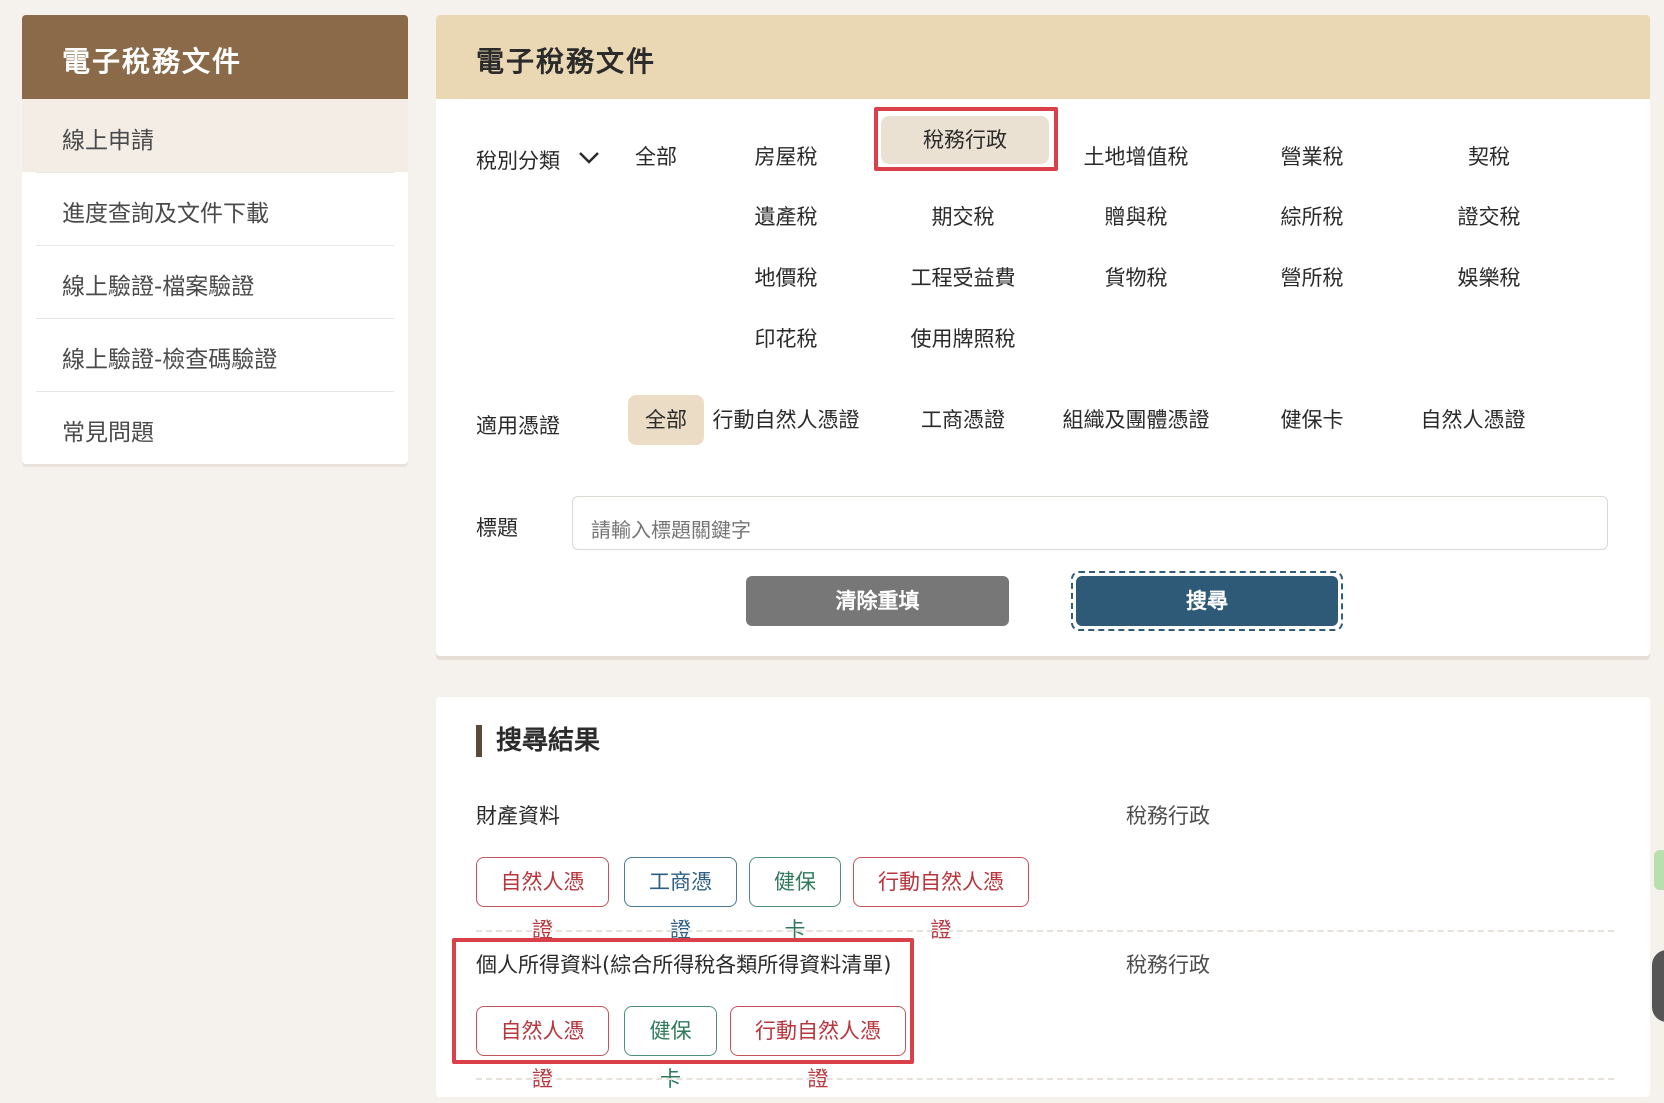 This screenshot has height=1103, width=1664. I want to click on leaf-decoration, so click(1659, 870).